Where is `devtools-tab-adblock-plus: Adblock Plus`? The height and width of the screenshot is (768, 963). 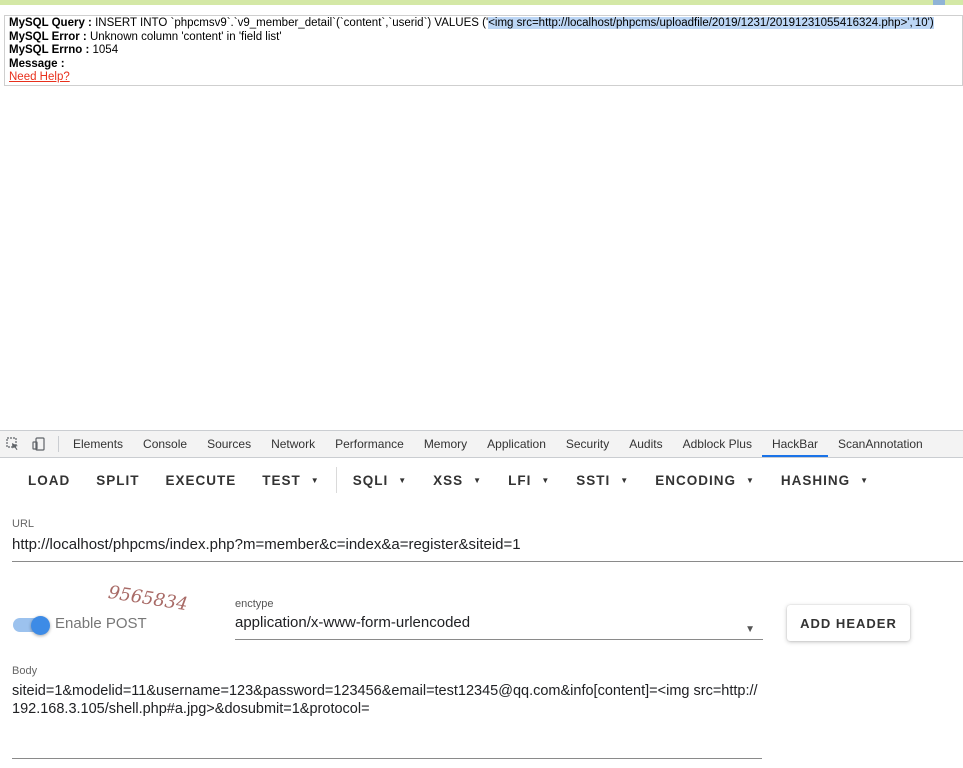
devtools-tab-adblock-plus: Adblock Plus is located at coordinates (717, 444).